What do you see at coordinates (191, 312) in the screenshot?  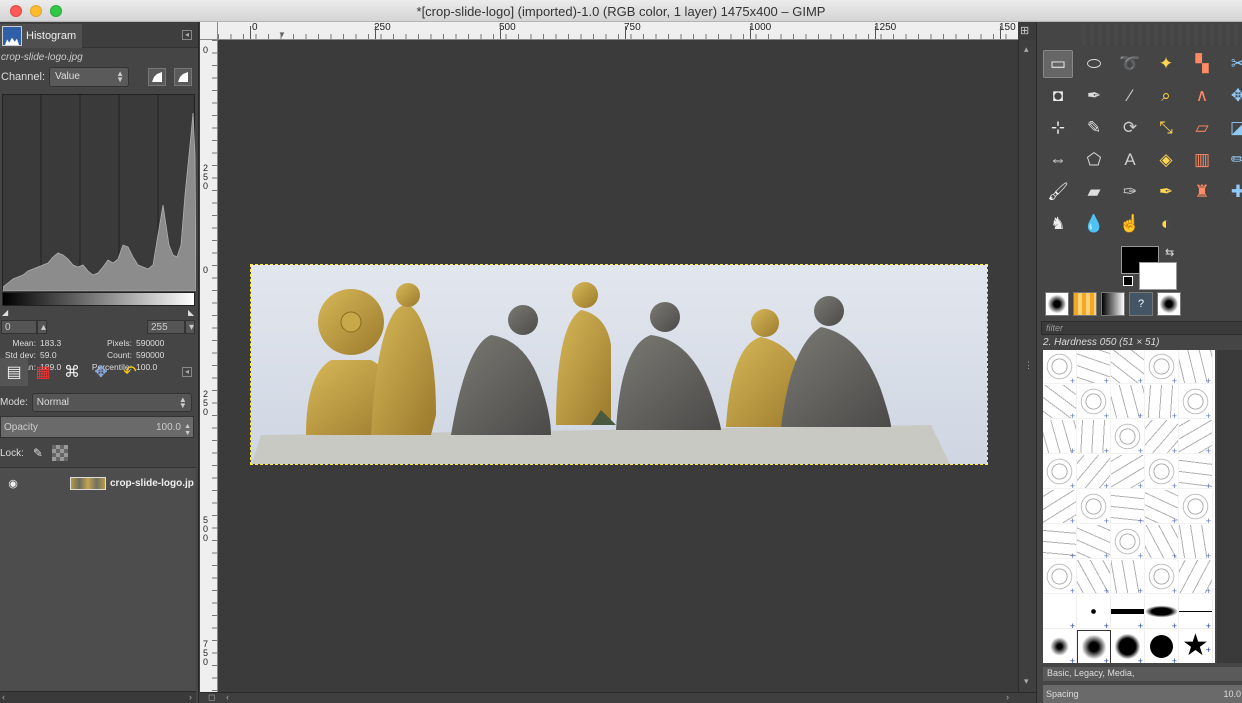 I see `high-range-marker-icon: ◣` at bounding box center [191, 312].